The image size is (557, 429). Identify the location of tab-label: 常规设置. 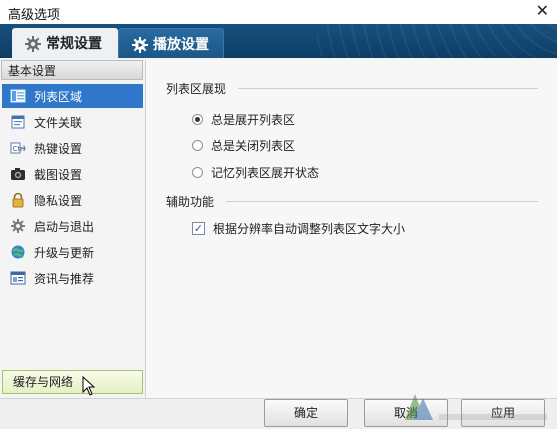
(74, 44).